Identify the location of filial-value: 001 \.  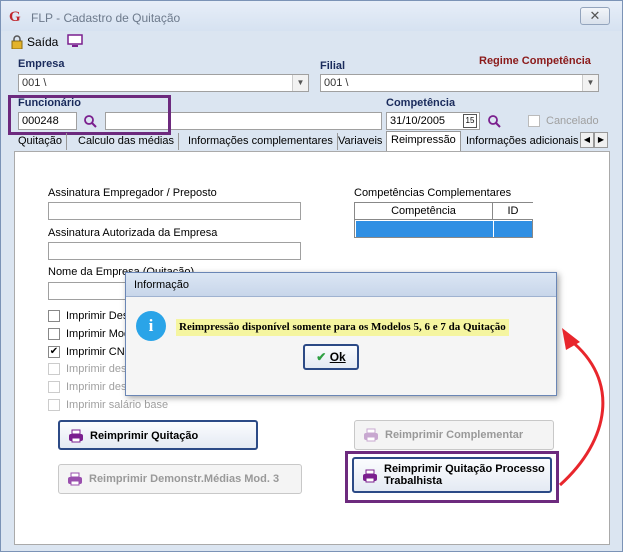
(336, 83).